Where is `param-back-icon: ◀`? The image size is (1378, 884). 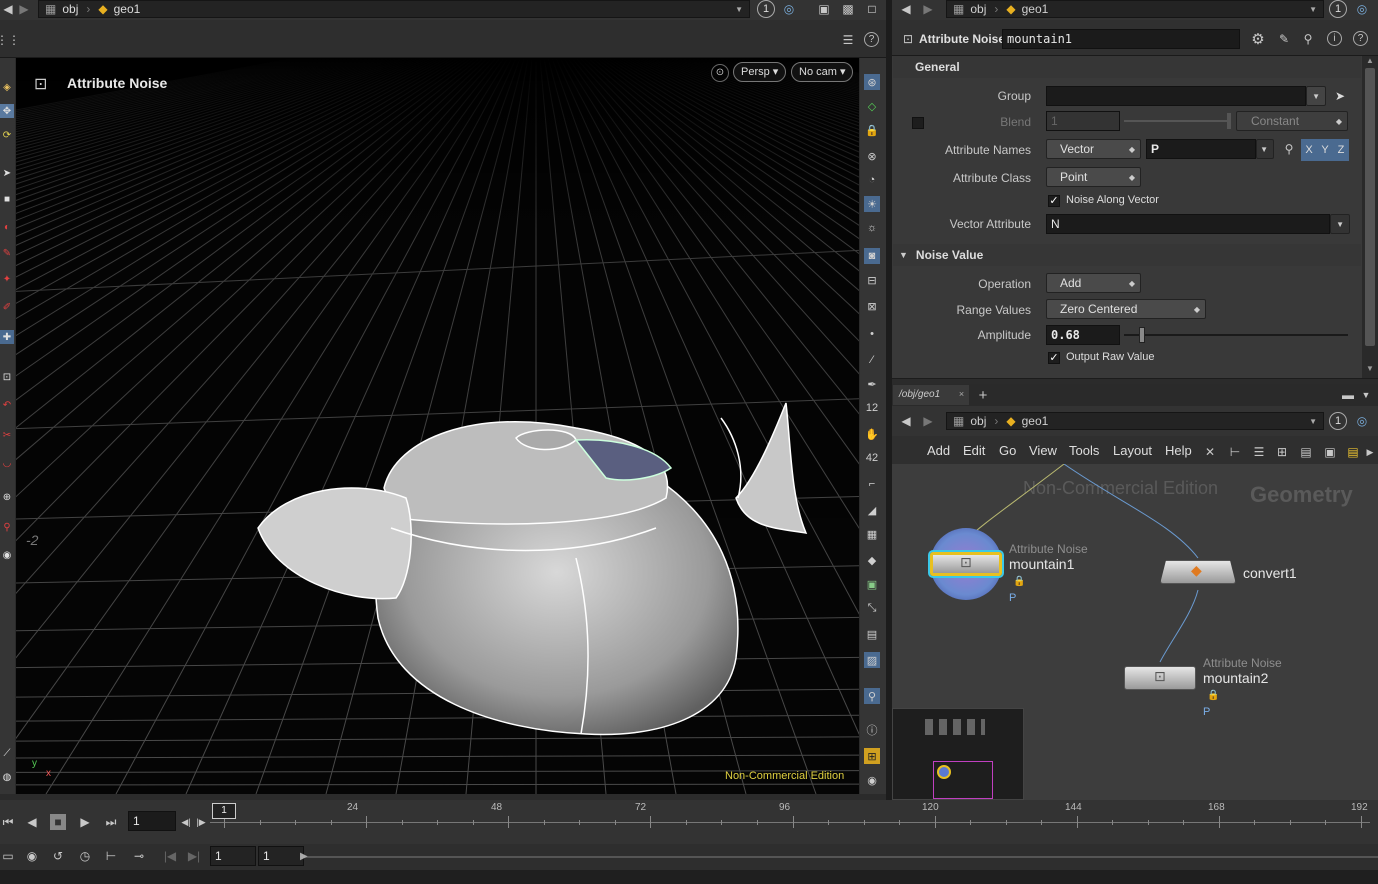 param-back-icon: ◀ is located at coordinates (906, 9).